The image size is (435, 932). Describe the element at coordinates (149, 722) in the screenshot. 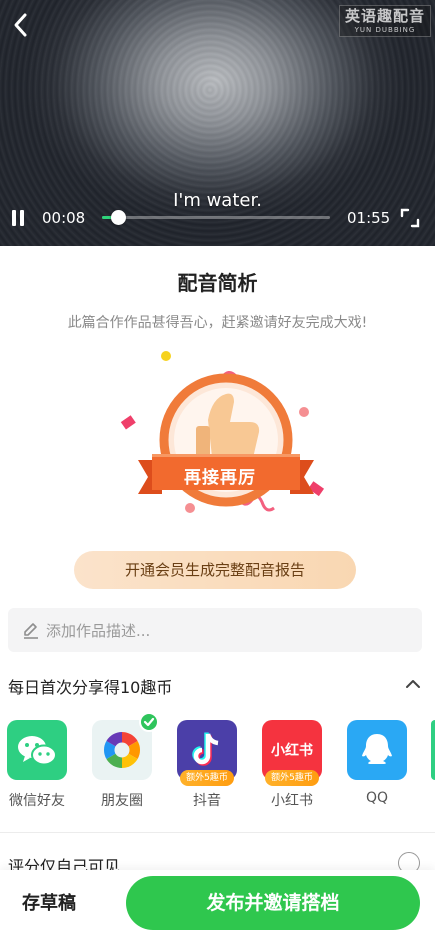

I see `selected-check-icon` at that location.